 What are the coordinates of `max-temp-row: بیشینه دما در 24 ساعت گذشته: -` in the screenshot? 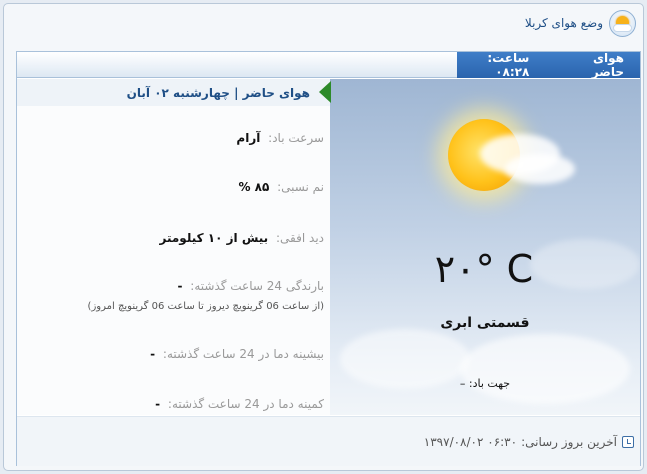 It's located at (173, 354).